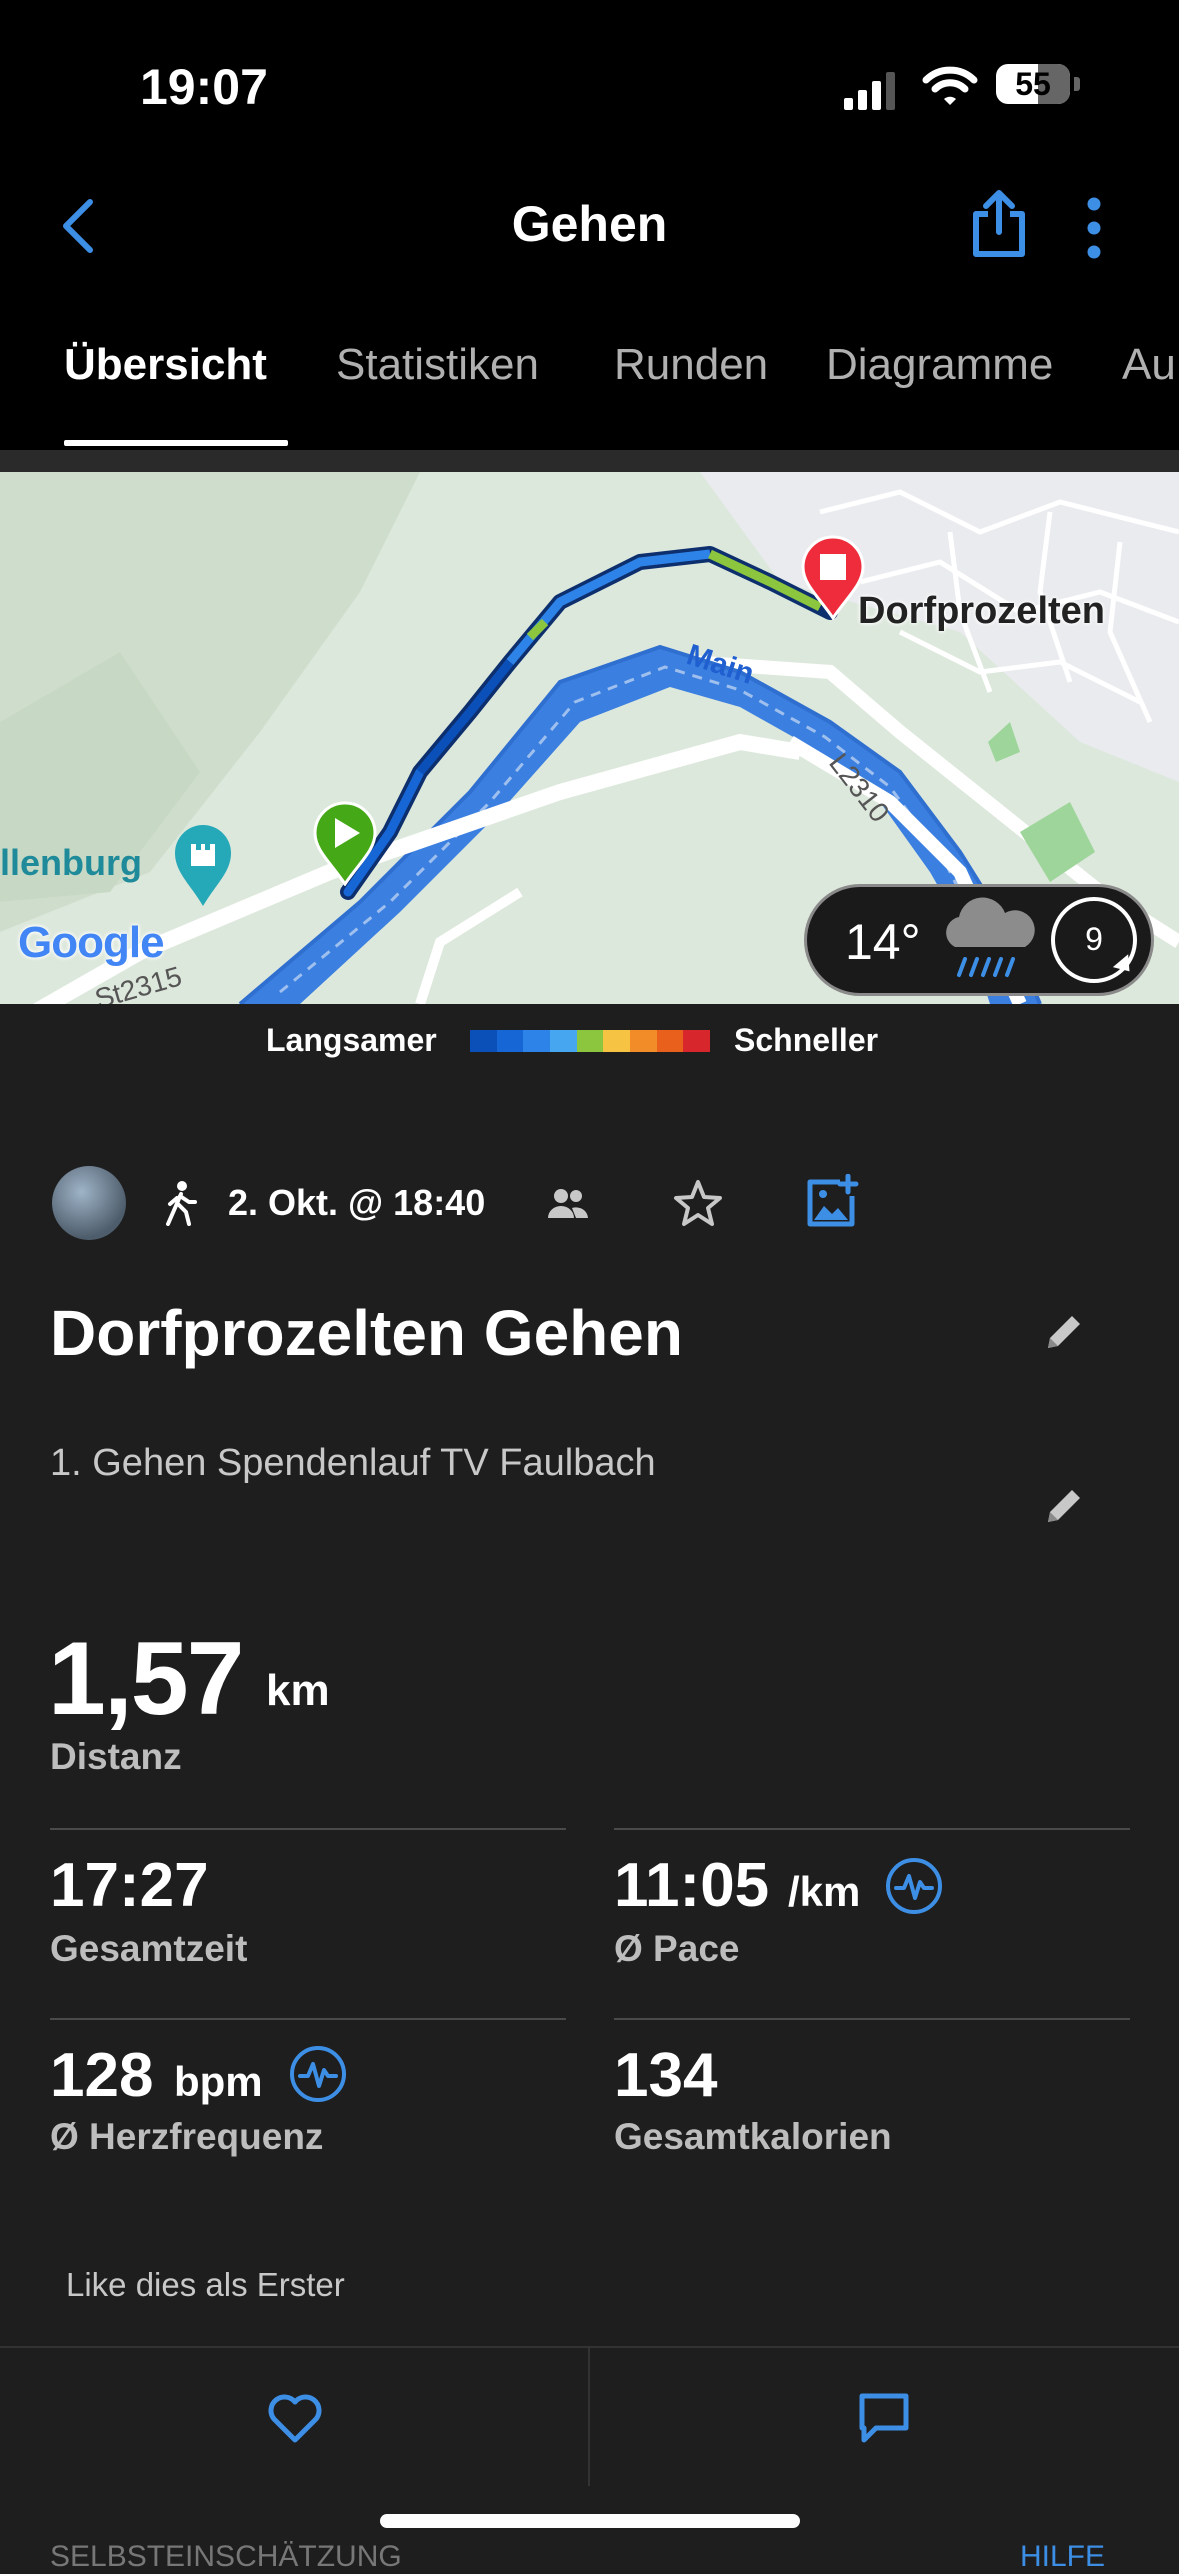 The height and width of the screenshot is (2574, 1179). I want to click on heart-rate-unit: bpm, so click(218, 2081).